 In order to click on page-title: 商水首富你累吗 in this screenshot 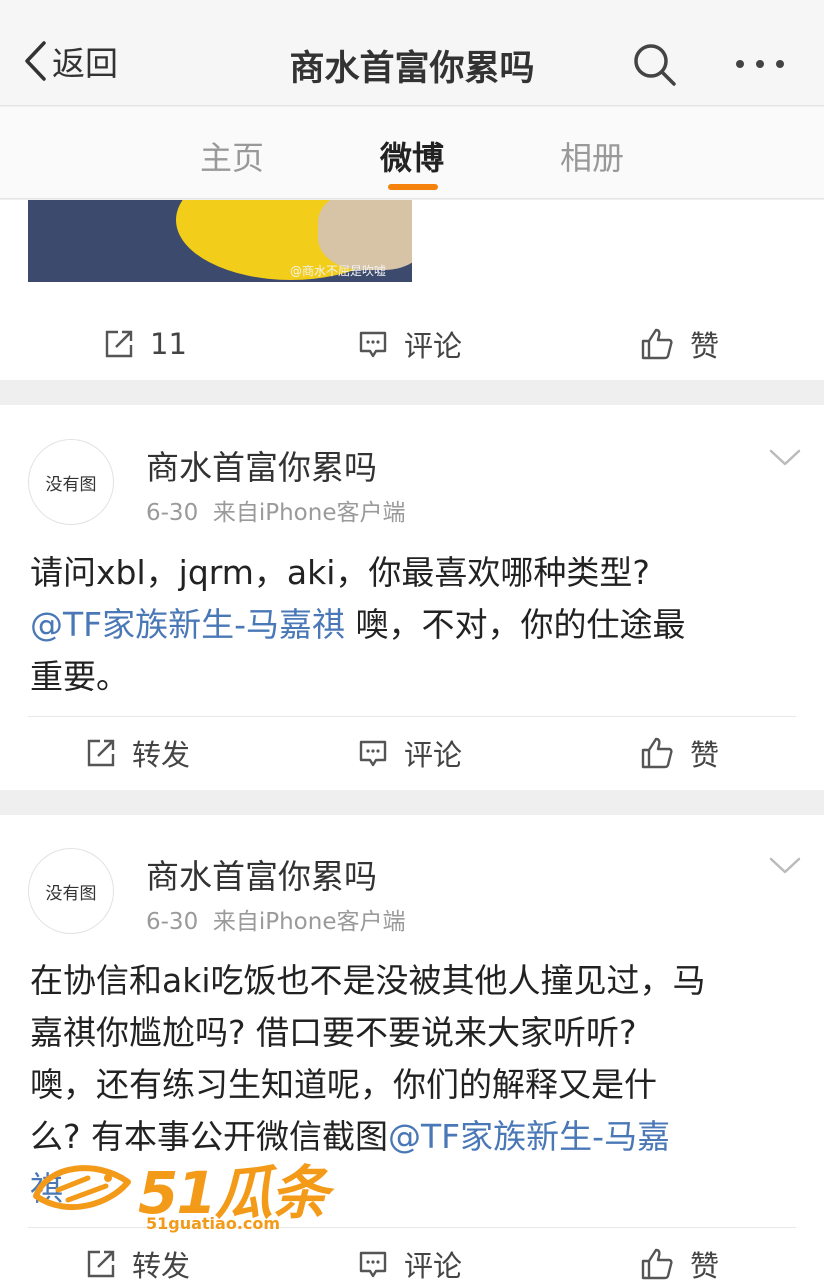, I will do `click(412, 69)`.